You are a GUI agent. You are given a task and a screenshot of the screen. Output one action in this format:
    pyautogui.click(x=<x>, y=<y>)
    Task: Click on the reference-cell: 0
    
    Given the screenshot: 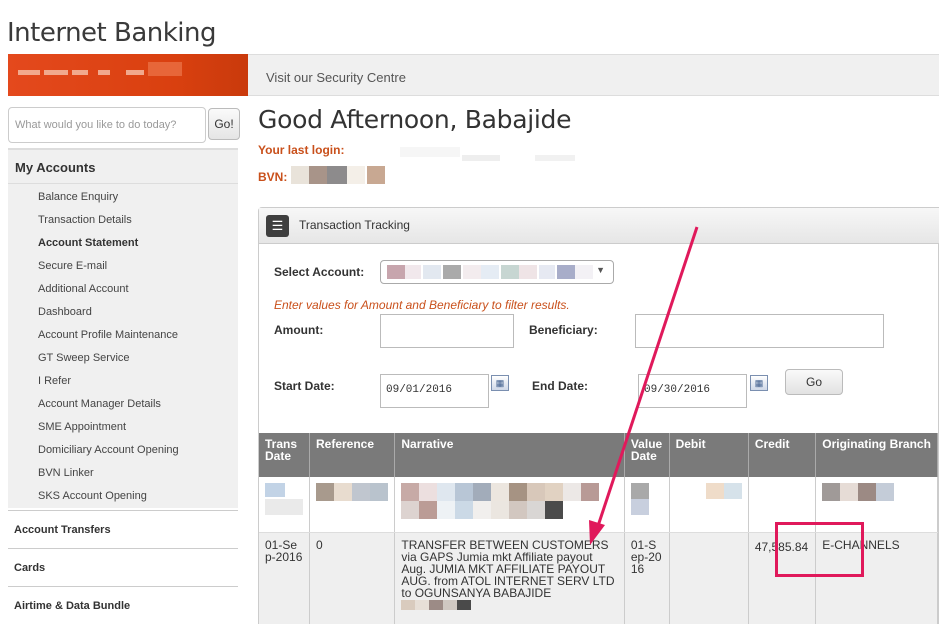 What is the action you would take?
    pyautogui.click(x=352, y=578)
    